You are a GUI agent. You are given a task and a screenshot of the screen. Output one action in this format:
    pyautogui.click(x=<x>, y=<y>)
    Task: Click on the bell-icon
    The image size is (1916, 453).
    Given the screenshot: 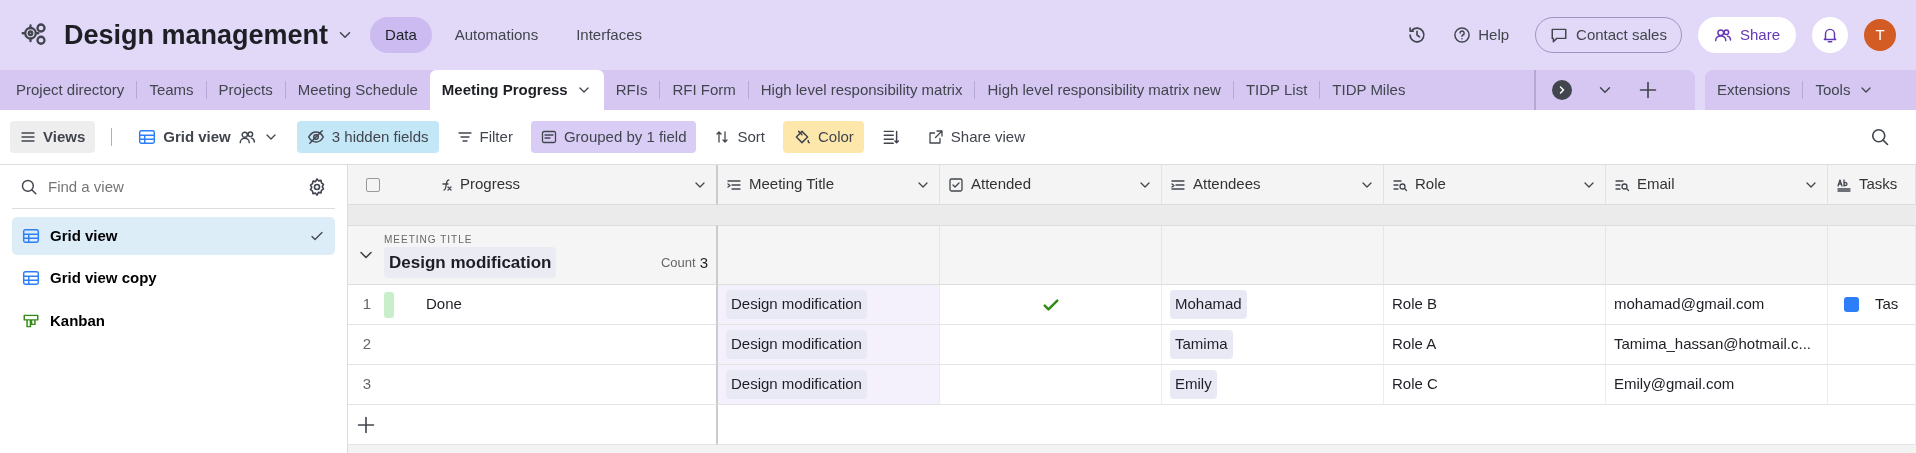 What is the action you would take?
    pyautogui.click(x=1830, y=35)
    